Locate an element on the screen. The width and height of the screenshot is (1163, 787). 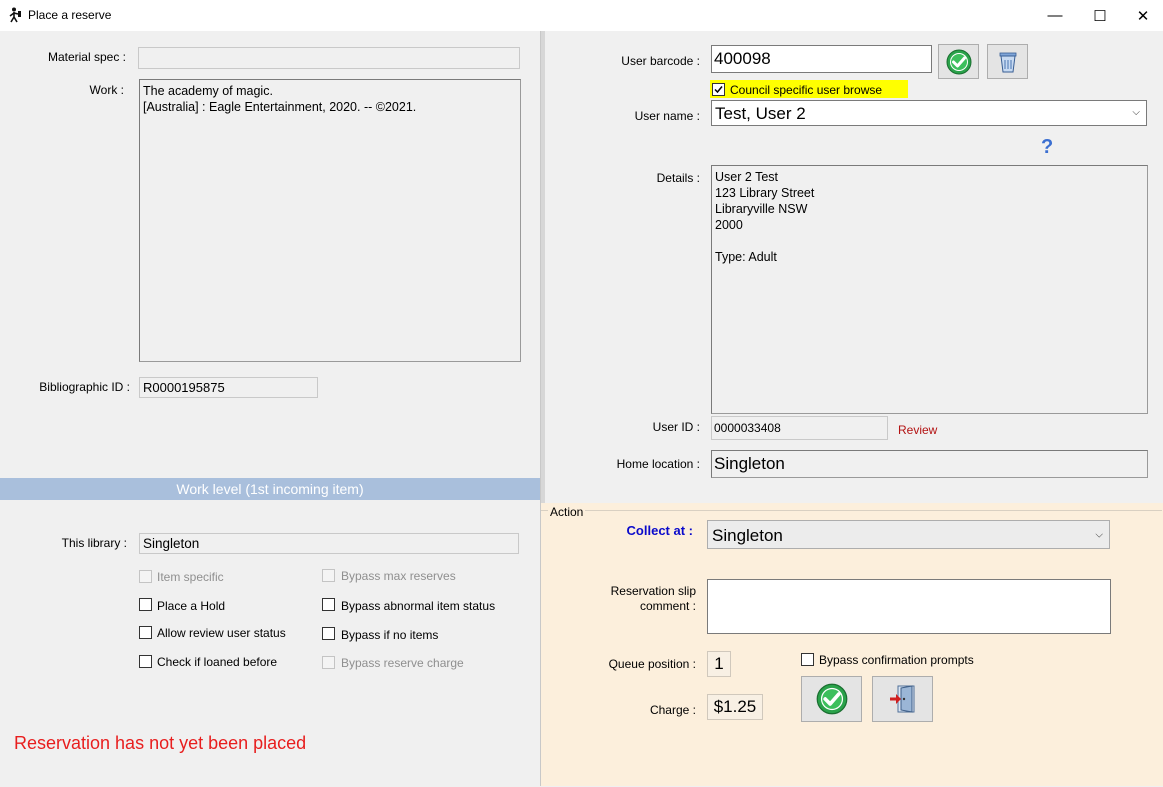
slip-comment-input is located at coordinates (909, 606).